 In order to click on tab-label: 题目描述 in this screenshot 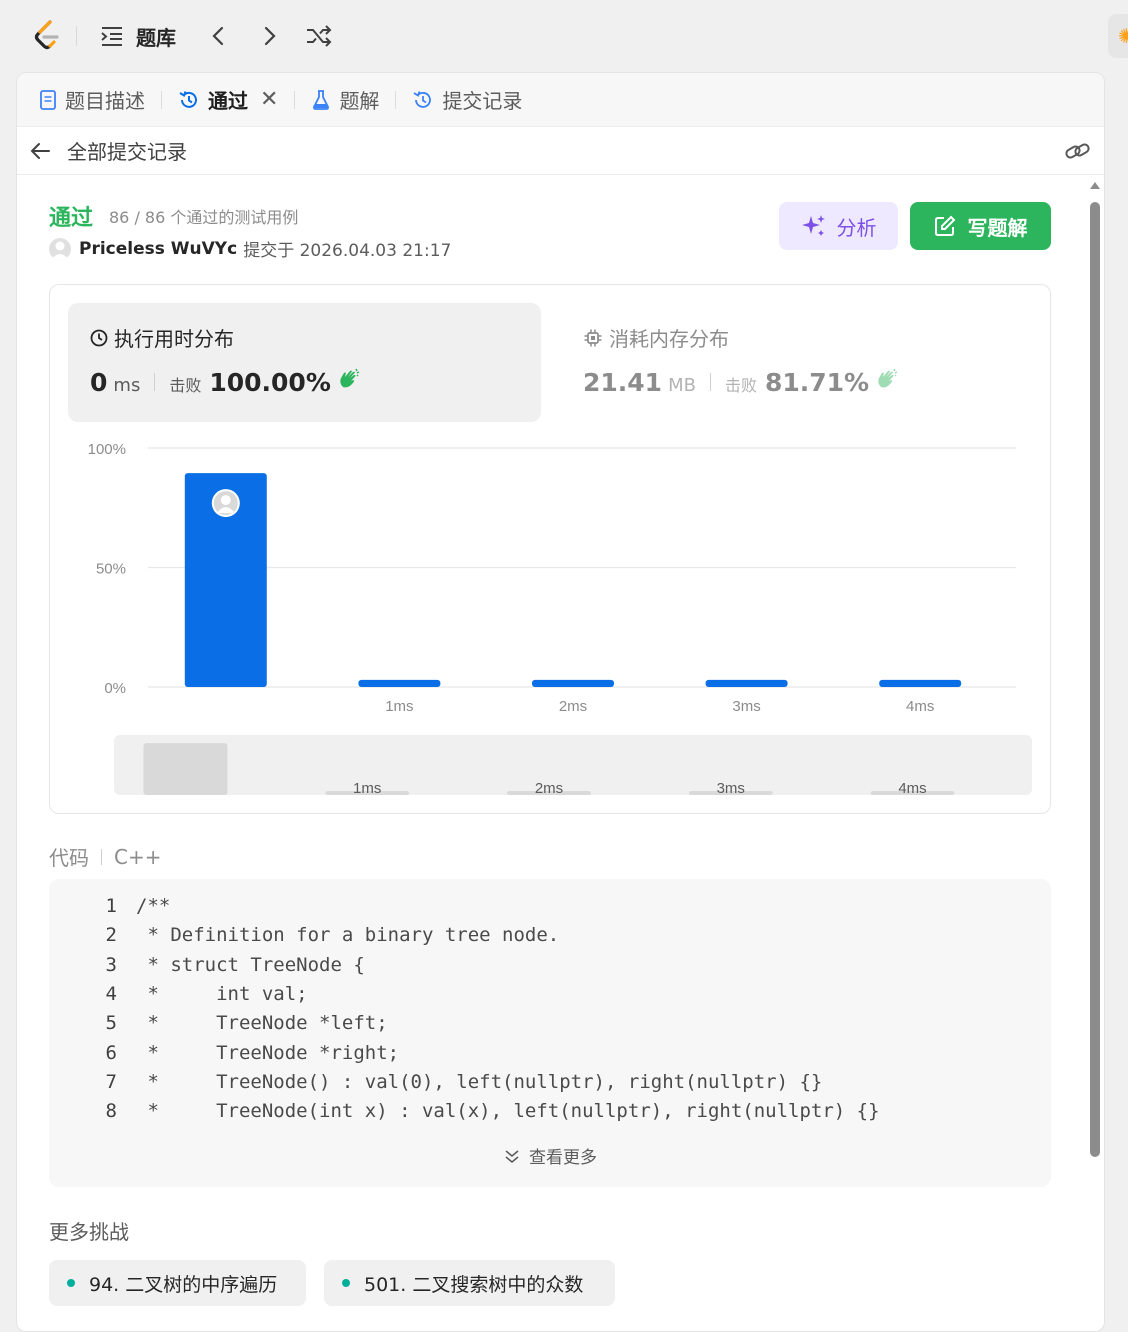, I will do `click(105, 101)`.